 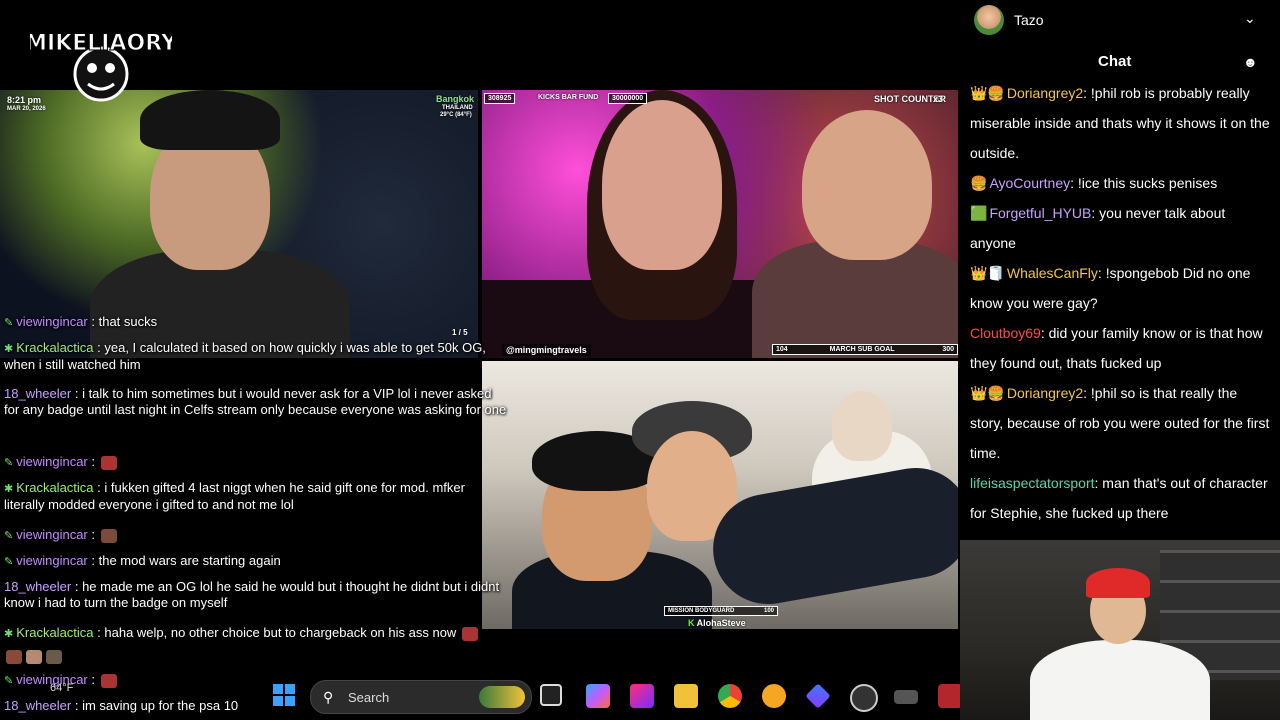 What do you see at coordinates (1029, 183) in the screenshot?
I see `chat-username: AyoCourtney` at bounding box center [1029, 183].